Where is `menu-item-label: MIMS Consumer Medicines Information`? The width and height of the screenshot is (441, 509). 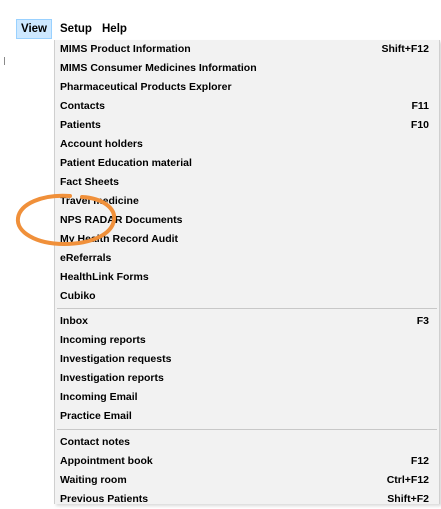 menu-item-label: MIMS Consumer Medicines Information is located at coordinates (158, 68).